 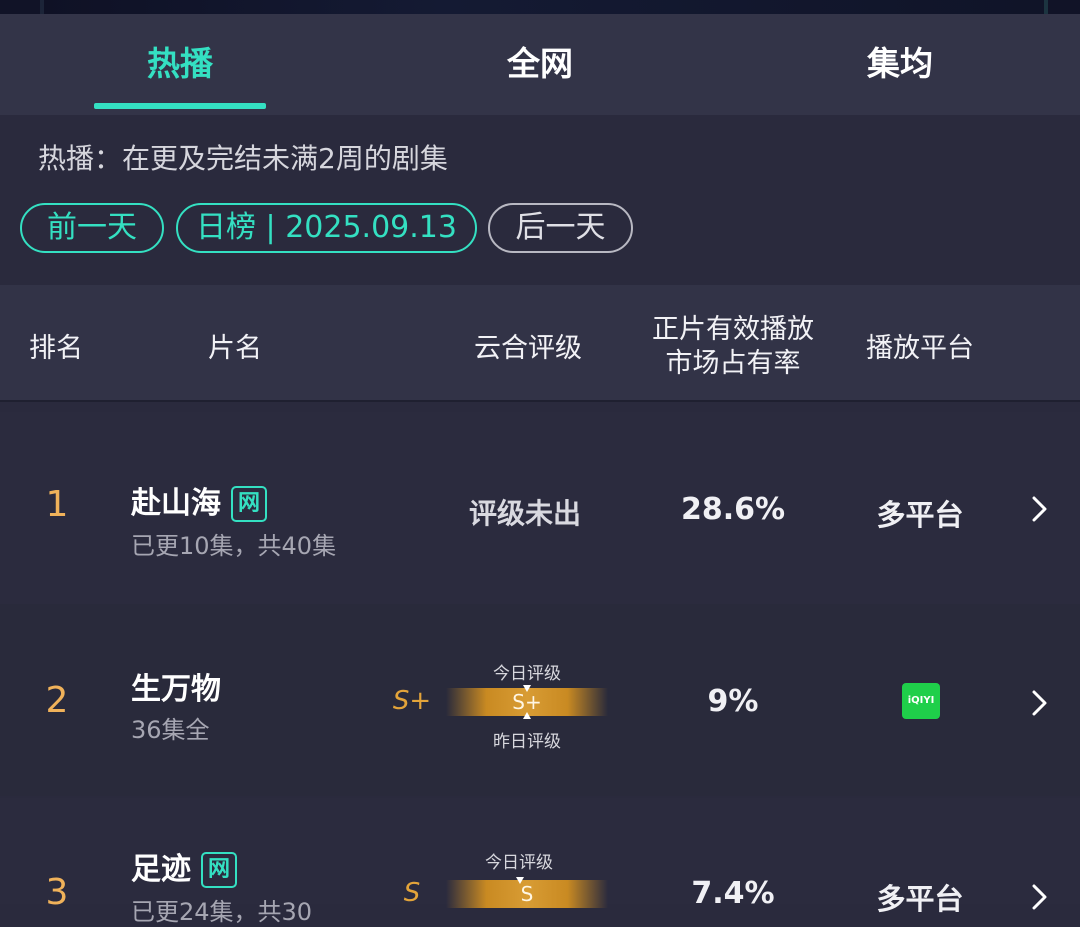 I want to click on table-header: 排名 片名 云合评级 正片有效播放 市场占有率 播放平台, so click(x=540, y=343).